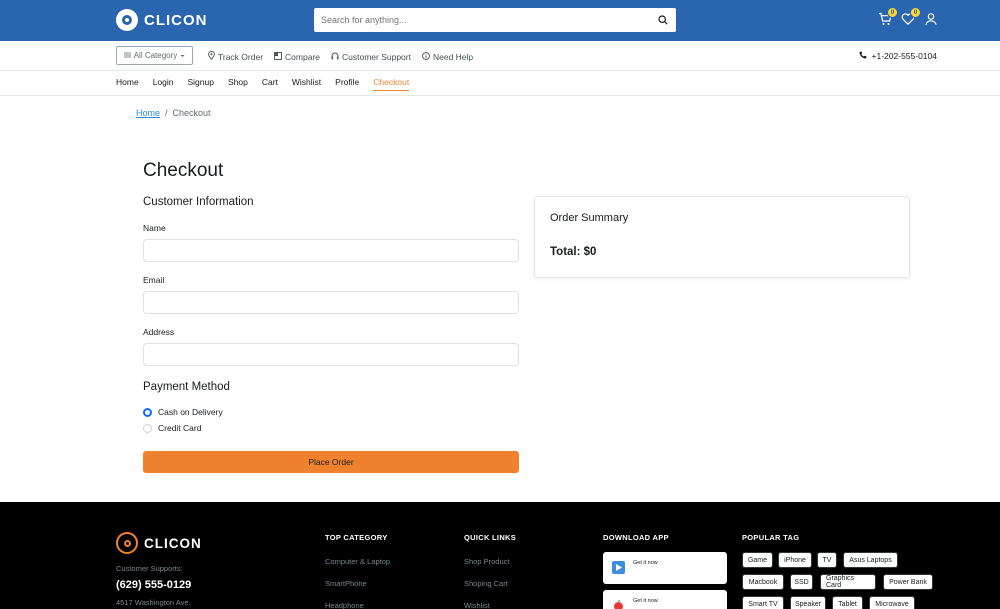  Describe the element at coordinates (148, 113) in the screenshot. I see `breadcrumb-home-link: Home` at that location.